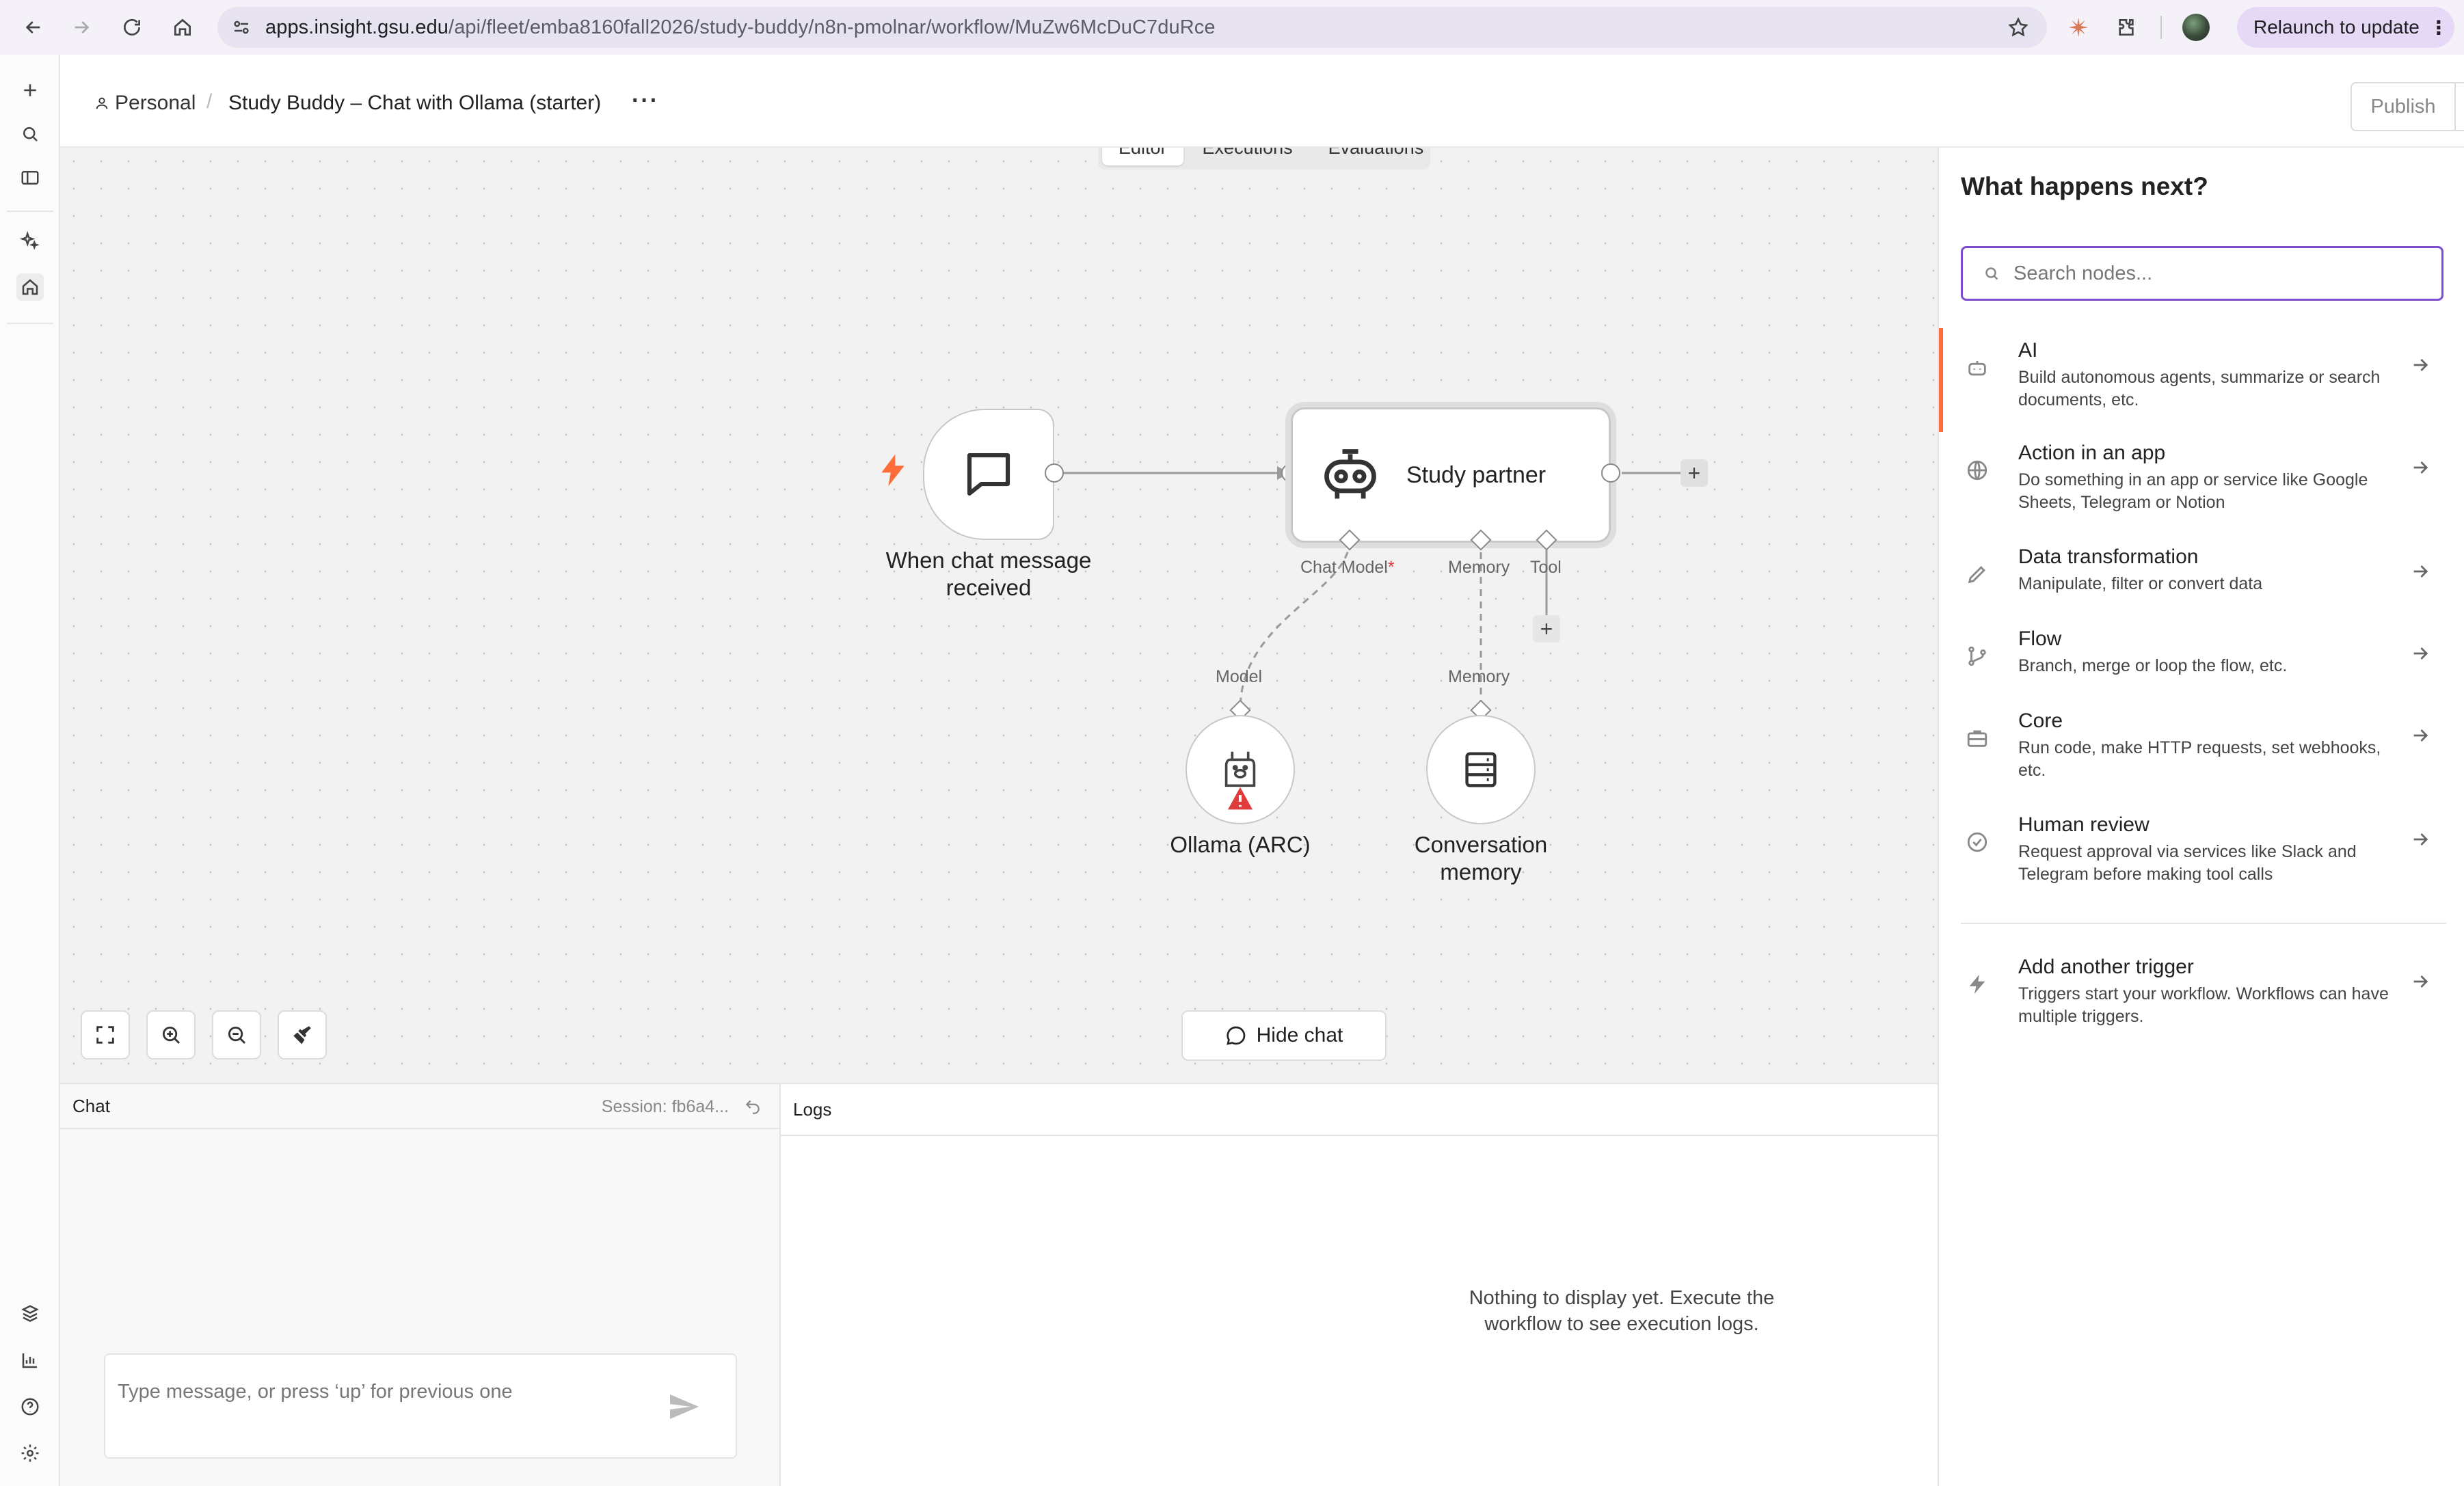  What do you see at coordinates (2203, 923) in the screenshot?
I see `panel-divider` at bounding box center [2203, 923].